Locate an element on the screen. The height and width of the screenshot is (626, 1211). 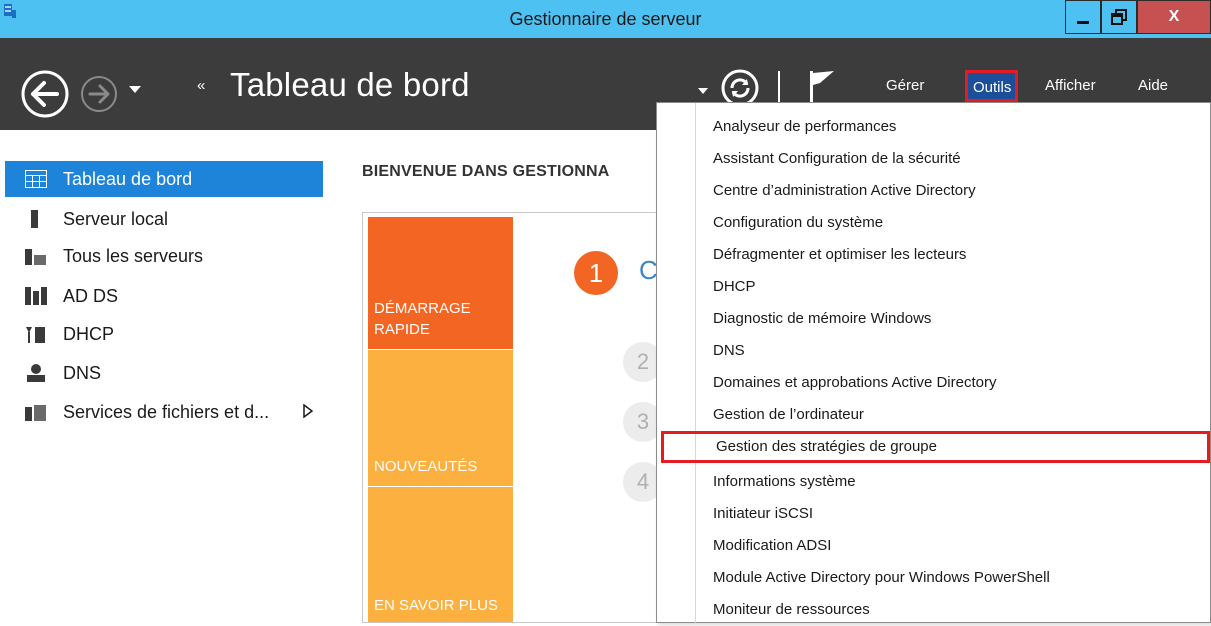
header-separator is located at coordinates (779, 87).